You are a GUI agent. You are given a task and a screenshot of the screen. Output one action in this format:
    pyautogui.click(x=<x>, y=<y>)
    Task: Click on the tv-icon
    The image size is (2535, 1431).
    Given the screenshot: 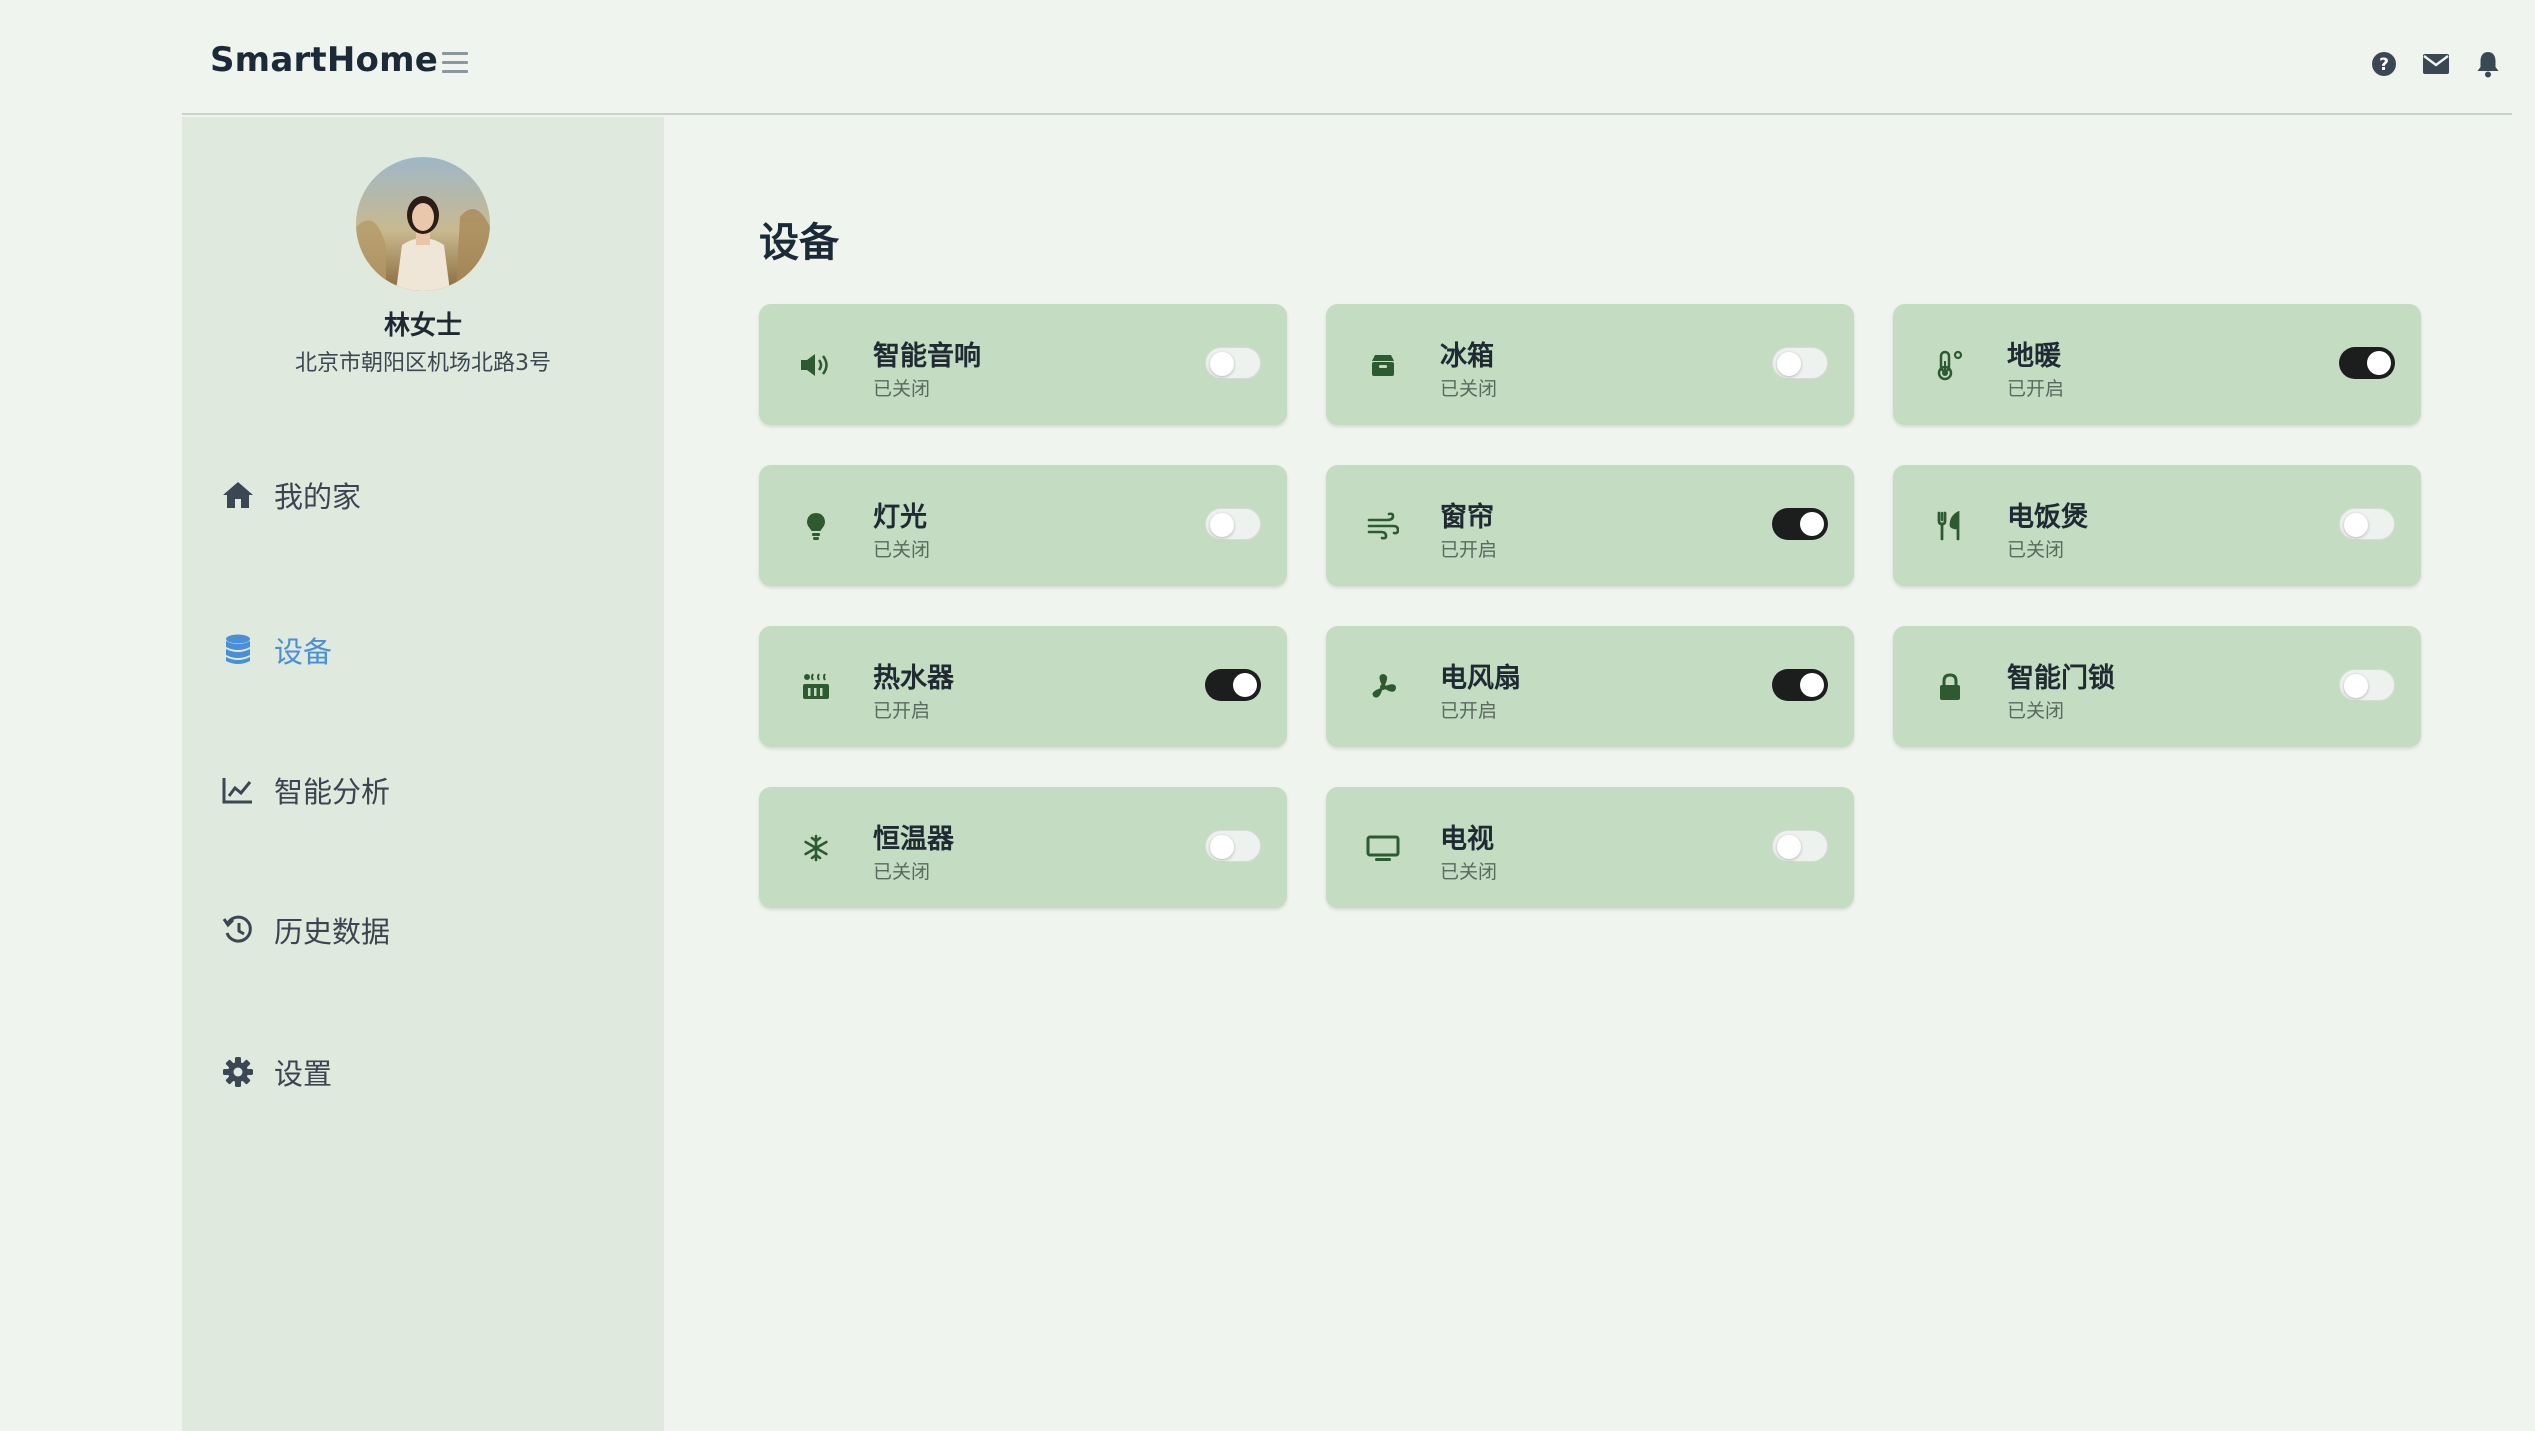 What is the action you would take?
    pyautogui.click(x=1383, y=848)
    